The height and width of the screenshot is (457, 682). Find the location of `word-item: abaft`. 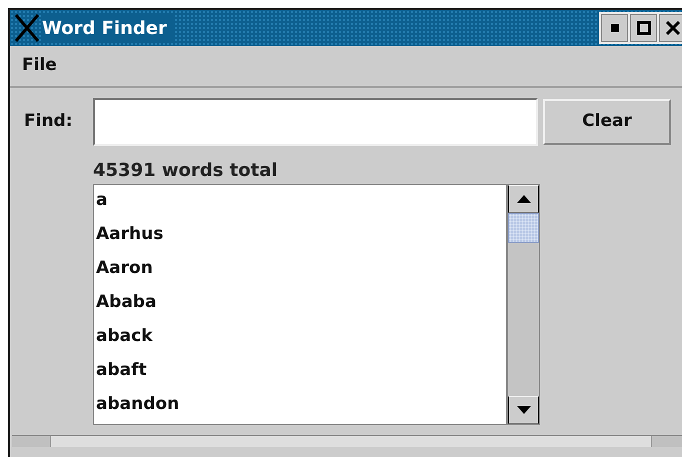

word-item: abaft is located at coordinates (301, 372).